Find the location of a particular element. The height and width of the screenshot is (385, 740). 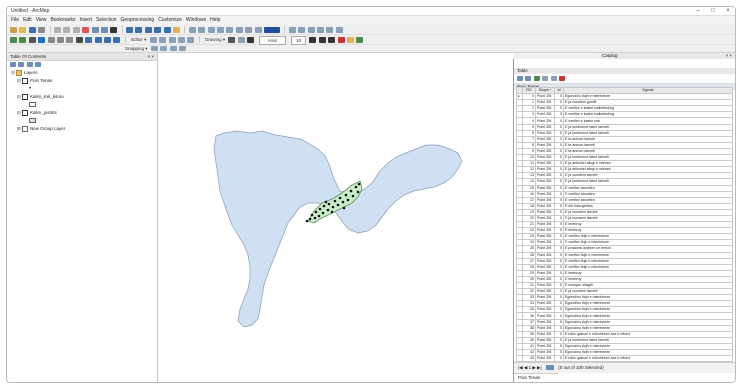

select-features-icon is located at coordinates (79, 39).